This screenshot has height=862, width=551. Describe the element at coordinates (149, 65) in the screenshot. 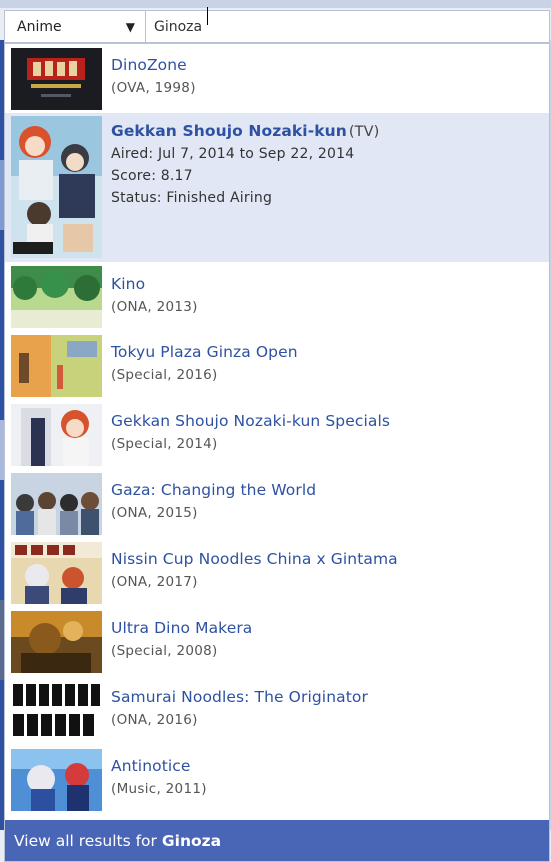

I see `result-title: DinoZone` at that location.